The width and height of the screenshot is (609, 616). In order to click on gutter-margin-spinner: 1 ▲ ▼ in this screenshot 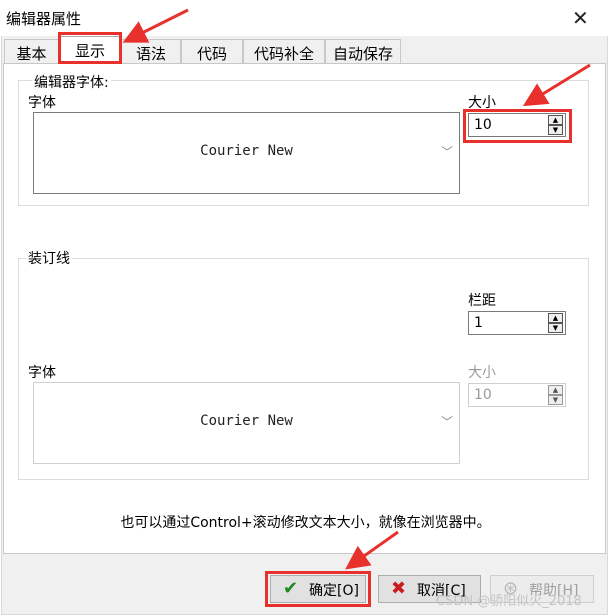, I will do `click(517, 323)`.